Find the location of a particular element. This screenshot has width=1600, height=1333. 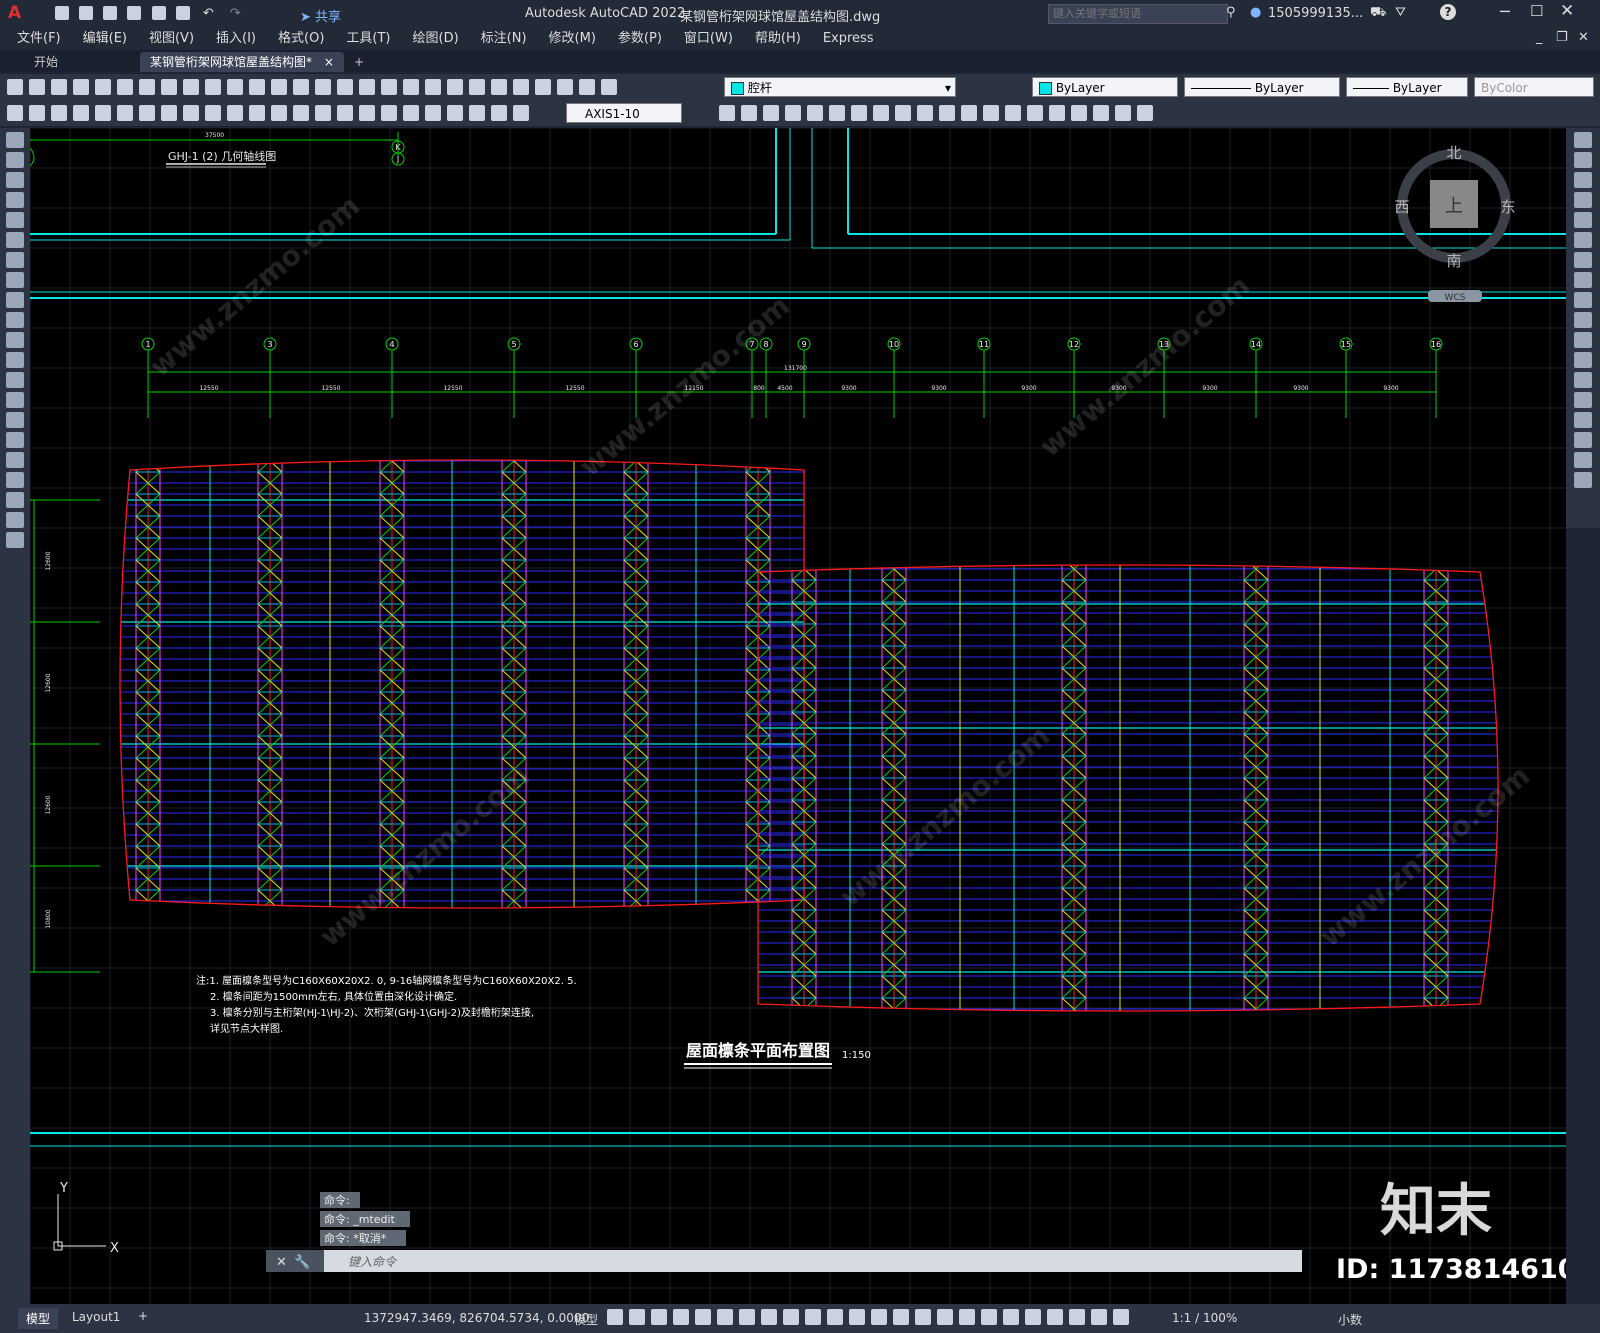

menu-item: 修改(M) is located at coordinates (572, 39).